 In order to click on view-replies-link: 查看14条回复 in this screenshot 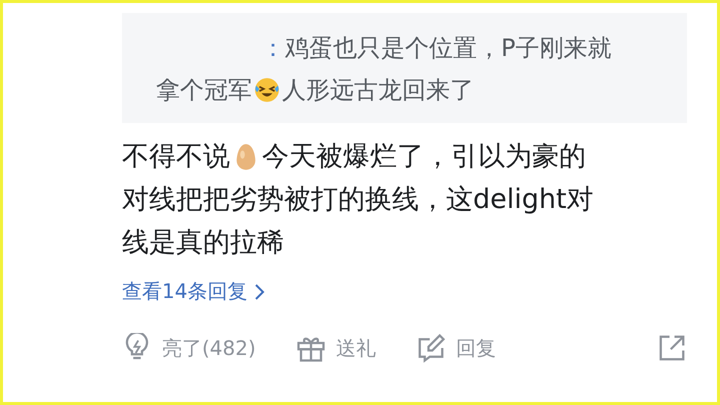, I will do `click(194, 291)`.